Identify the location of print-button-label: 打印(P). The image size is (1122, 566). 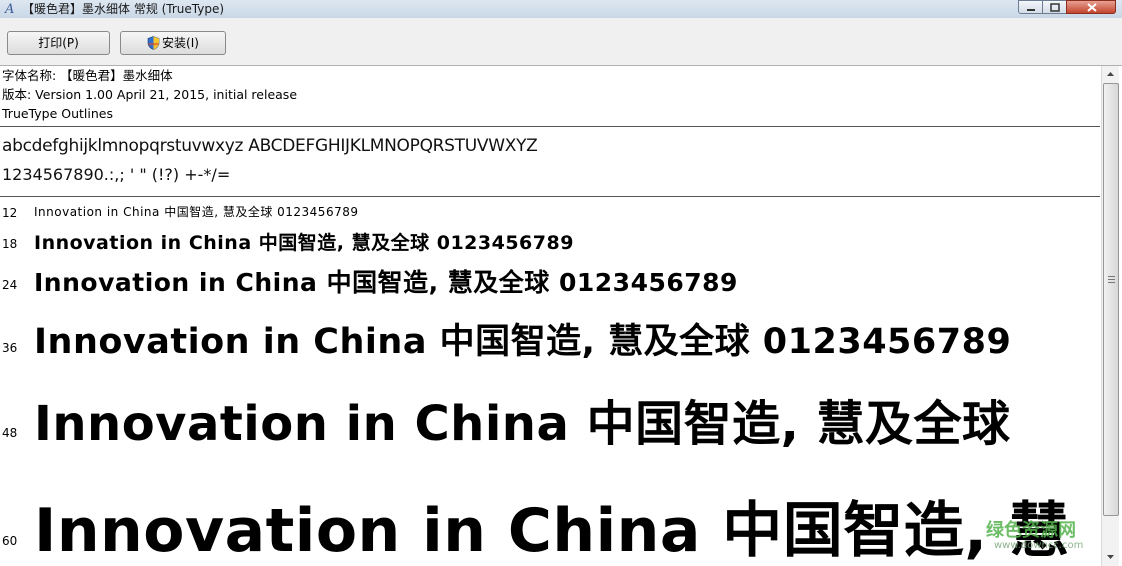
(58, 43).